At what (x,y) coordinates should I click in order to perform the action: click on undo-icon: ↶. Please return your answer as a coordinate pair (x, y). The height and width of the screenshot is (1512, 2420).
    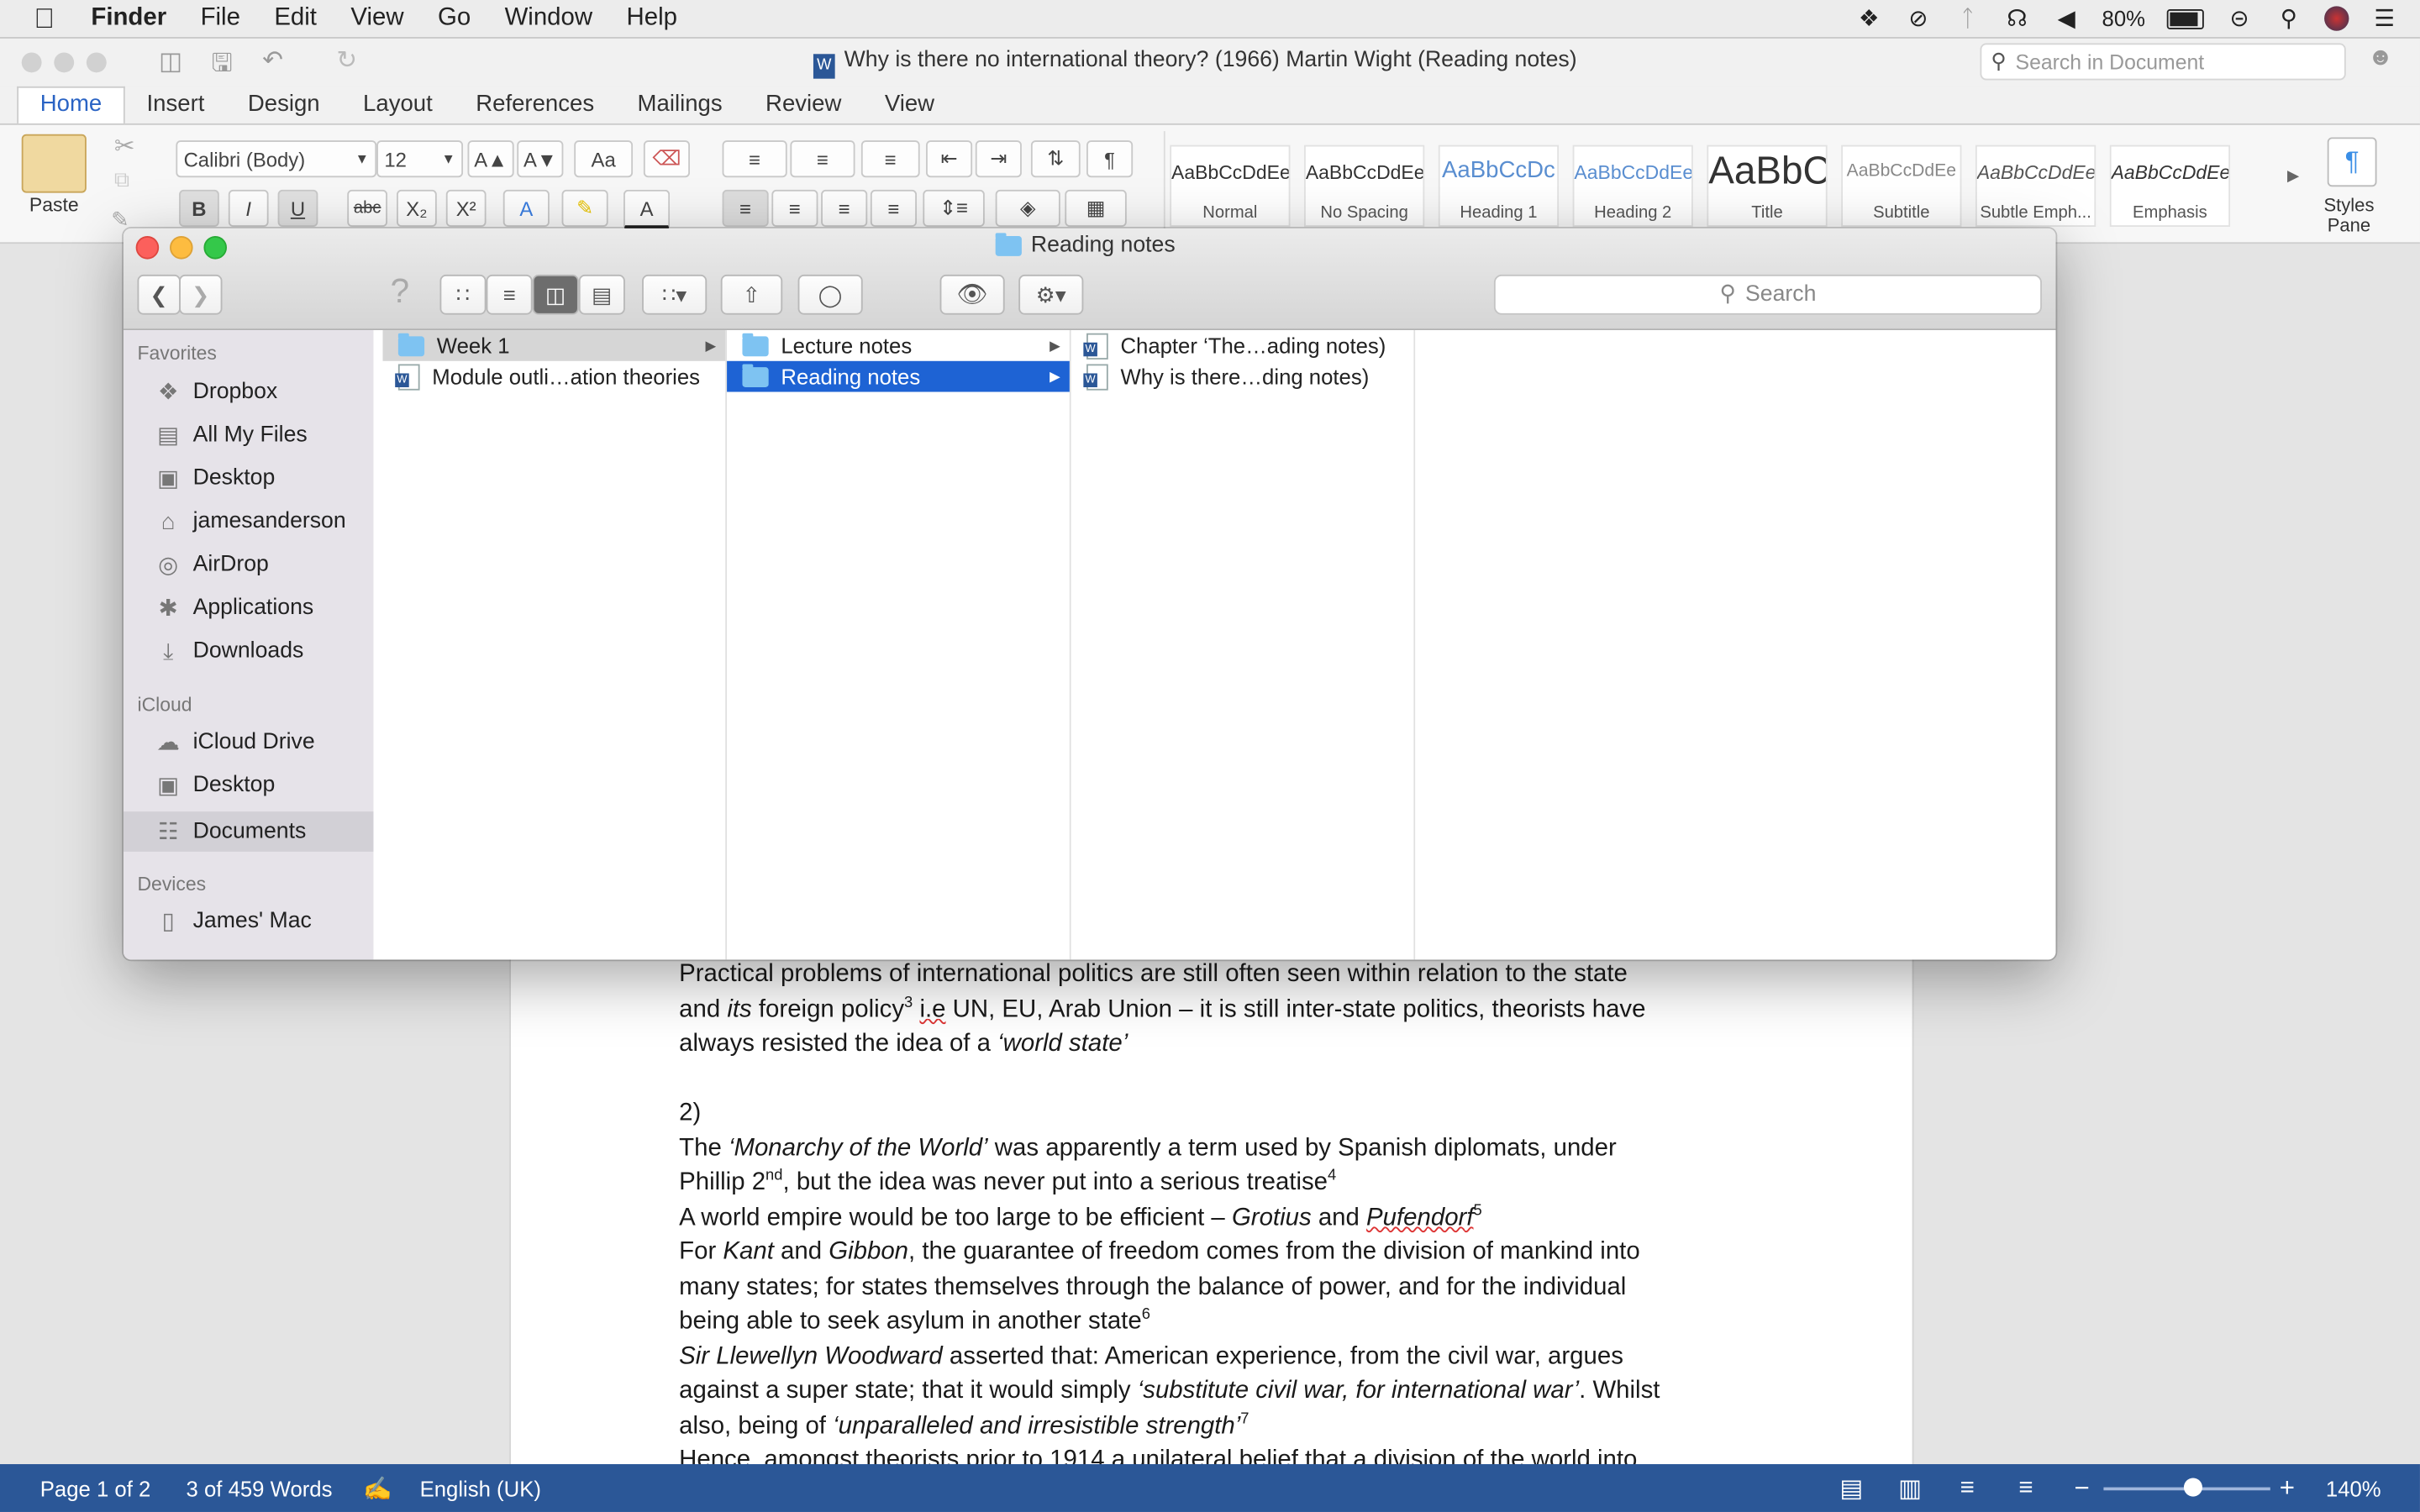
    Looking at the image, I should click on (272, 60).